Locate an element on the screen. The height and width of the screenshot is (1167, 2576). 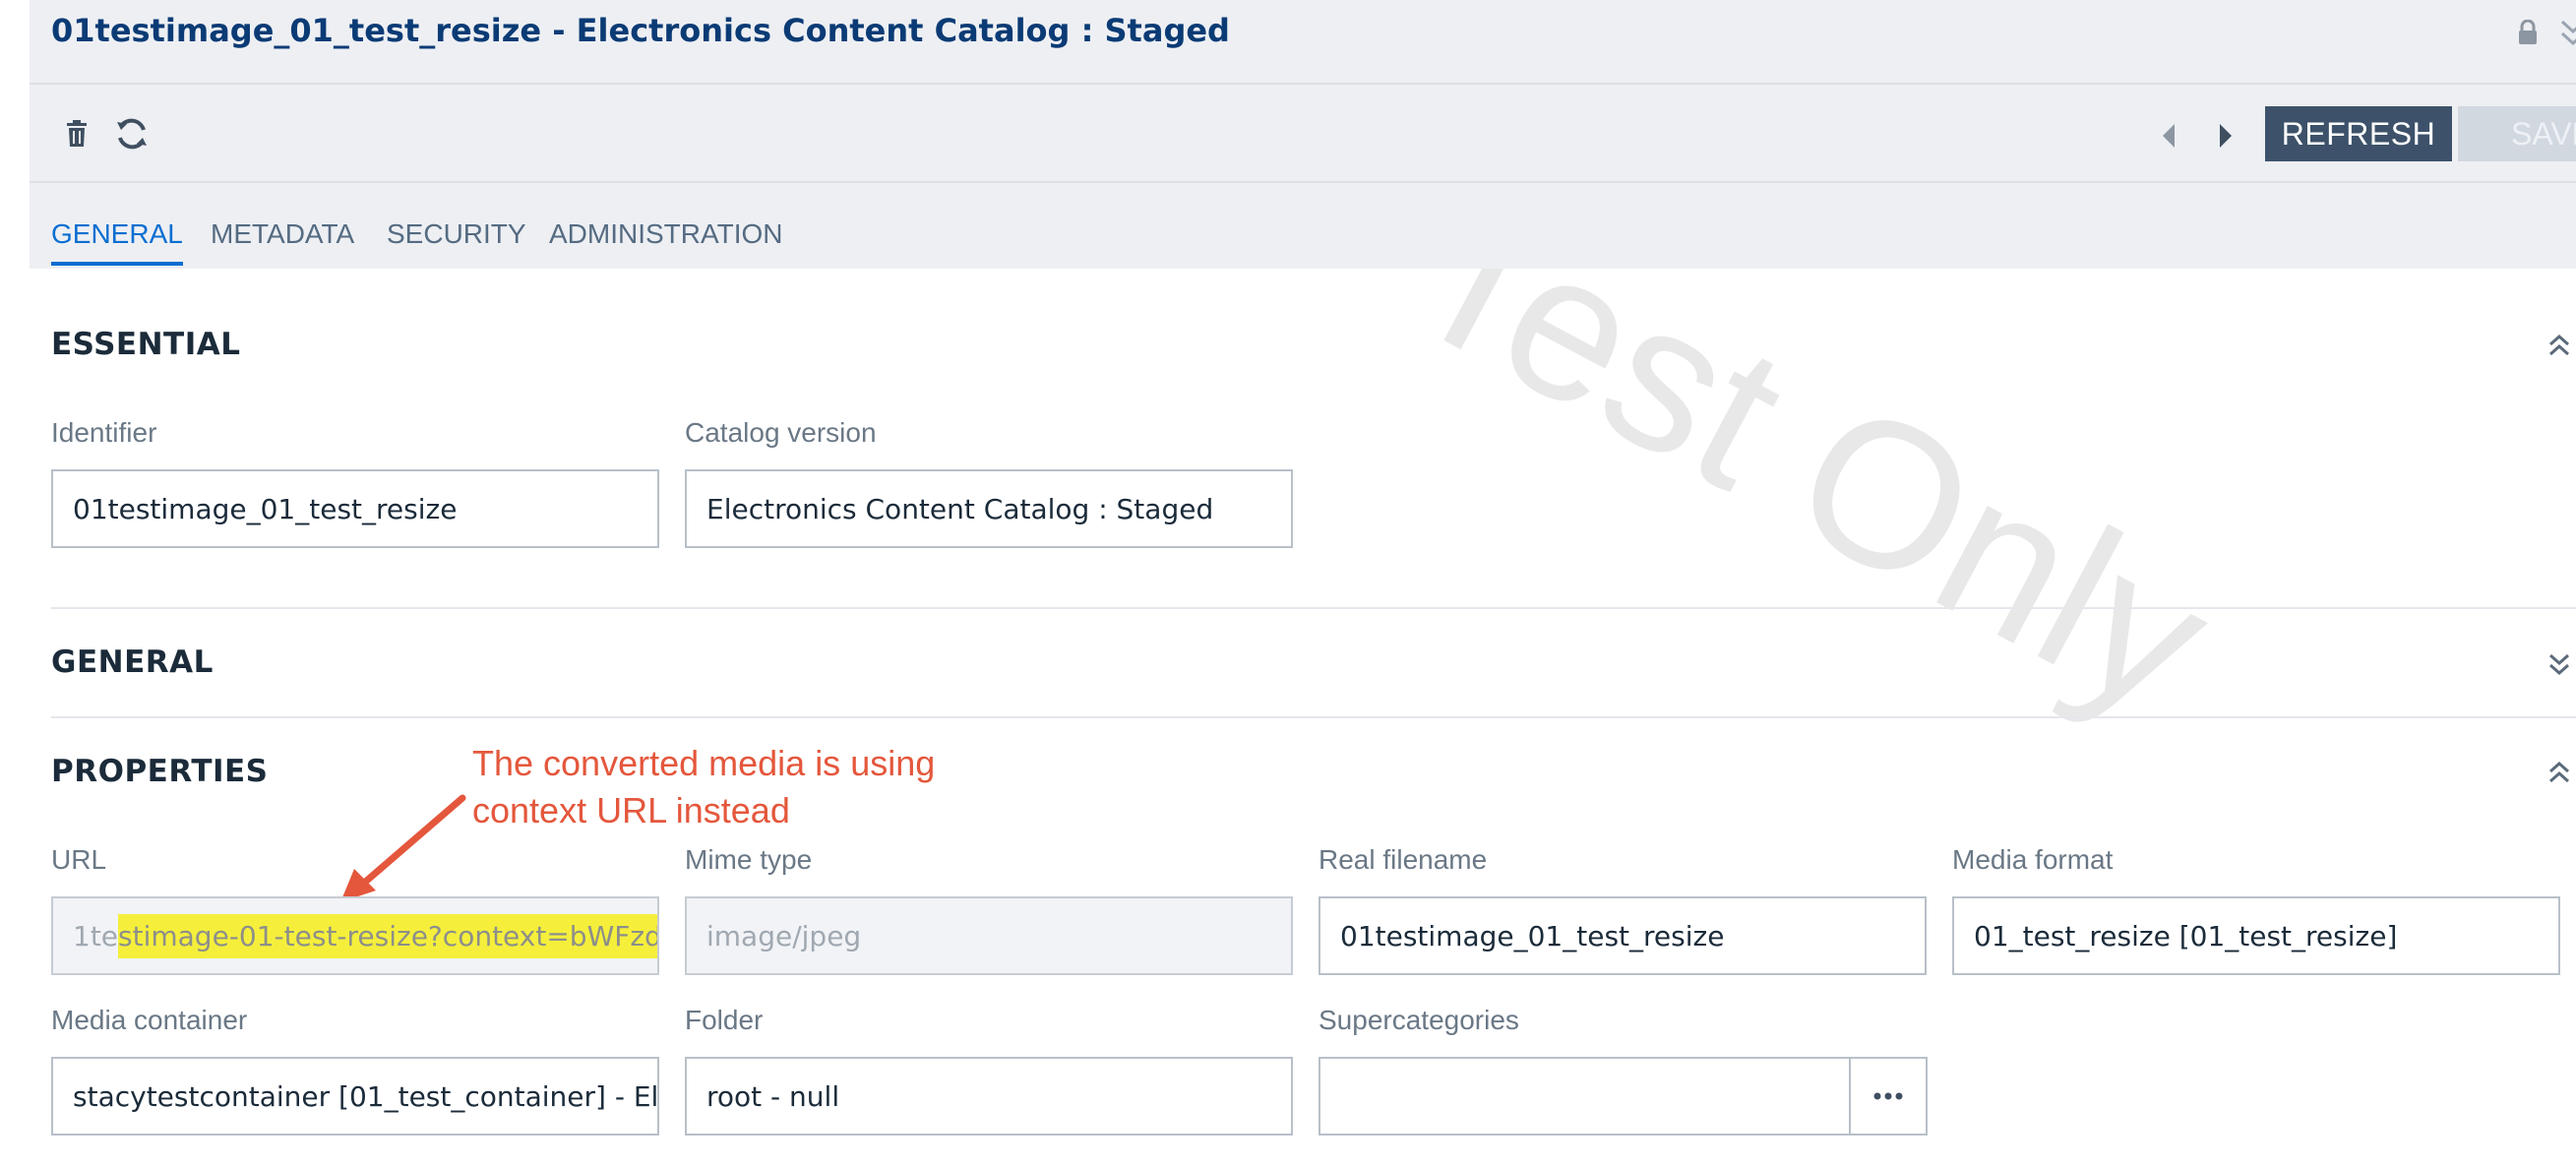
identifier-field: 01testimage_01_test_resize is located at coordinates (355, 508).